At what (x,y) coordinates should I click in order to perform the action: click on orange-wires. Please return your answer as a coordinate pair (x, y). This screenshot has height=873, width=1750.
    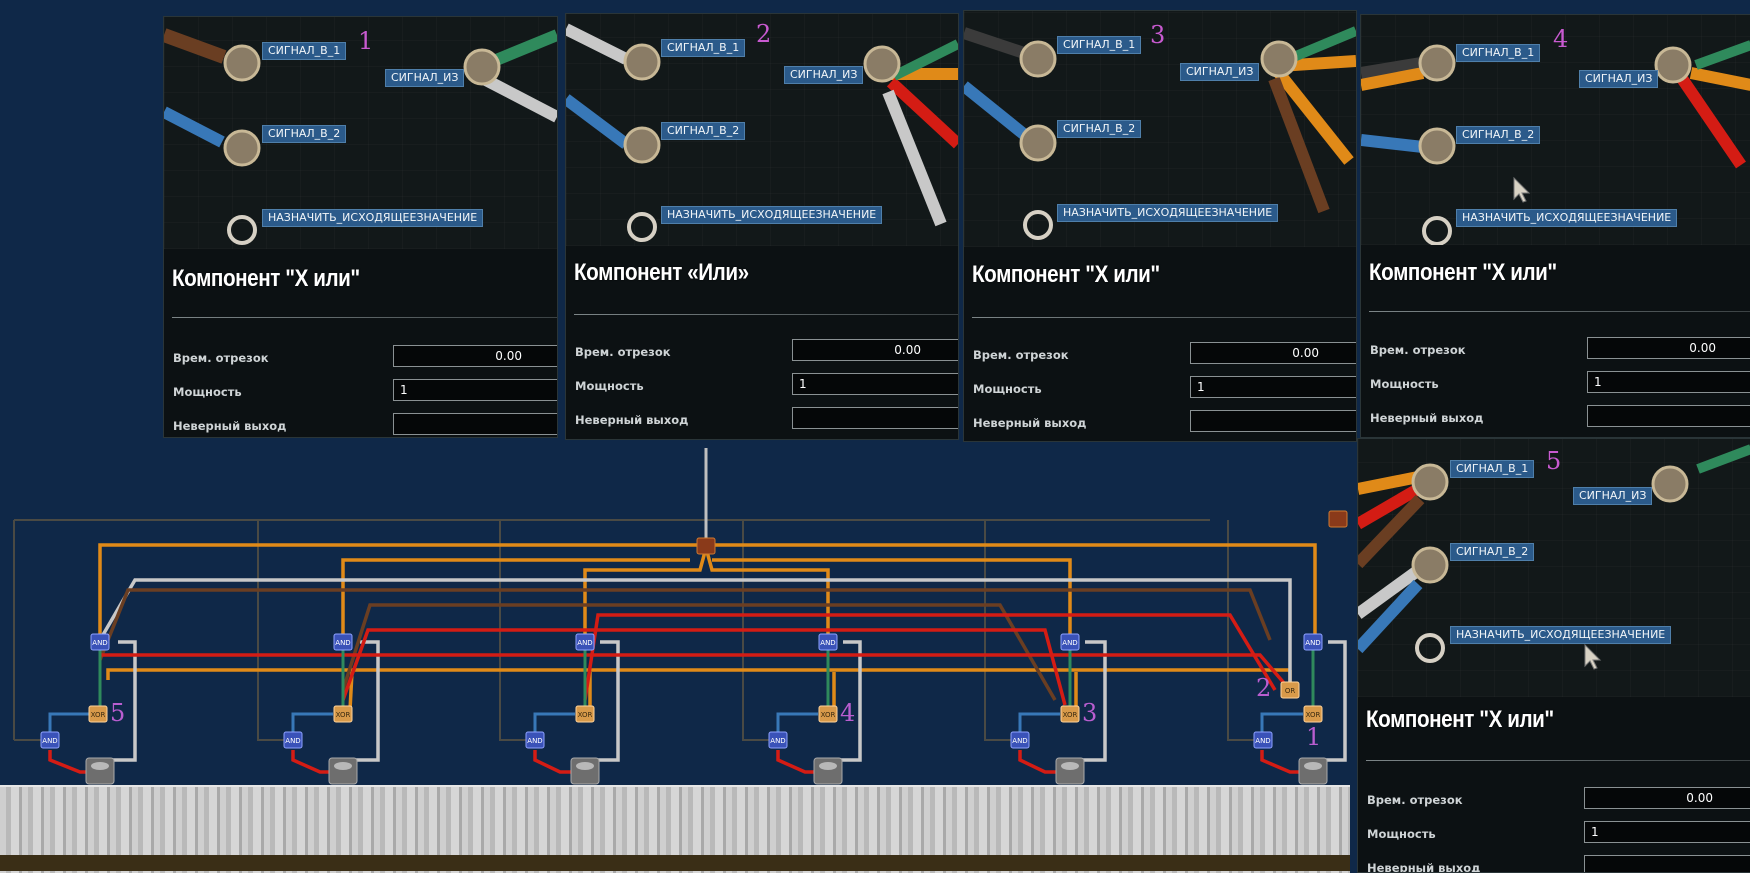
    Looking at the image, I should click on (707, 626).